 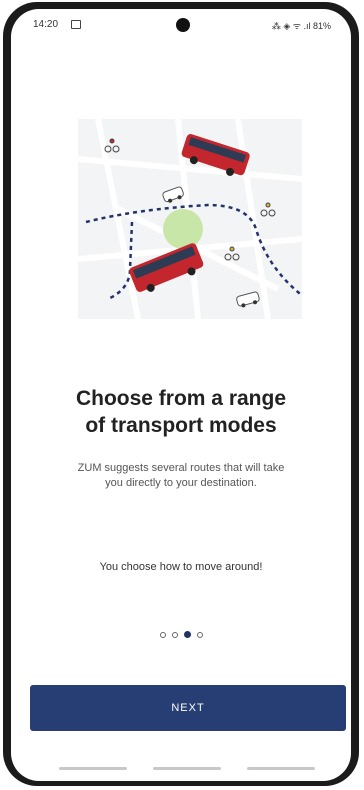 I want to click on map-park, so click(x=183, y=229).